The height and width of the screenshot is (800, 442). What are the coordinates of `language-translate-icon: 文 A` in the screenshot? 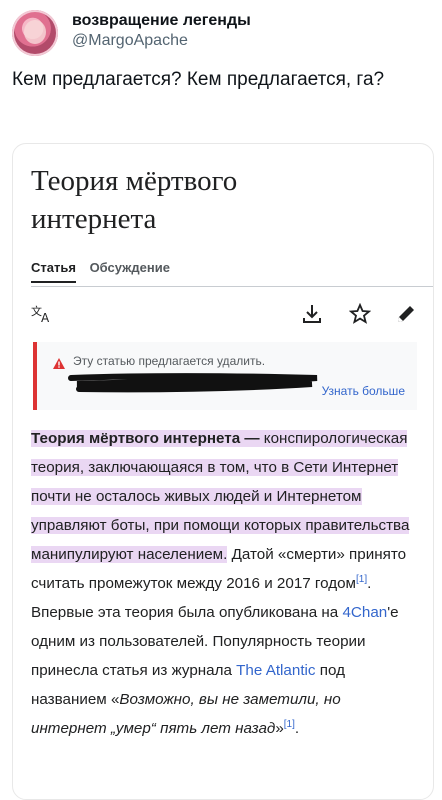 It's located at (43, 314).